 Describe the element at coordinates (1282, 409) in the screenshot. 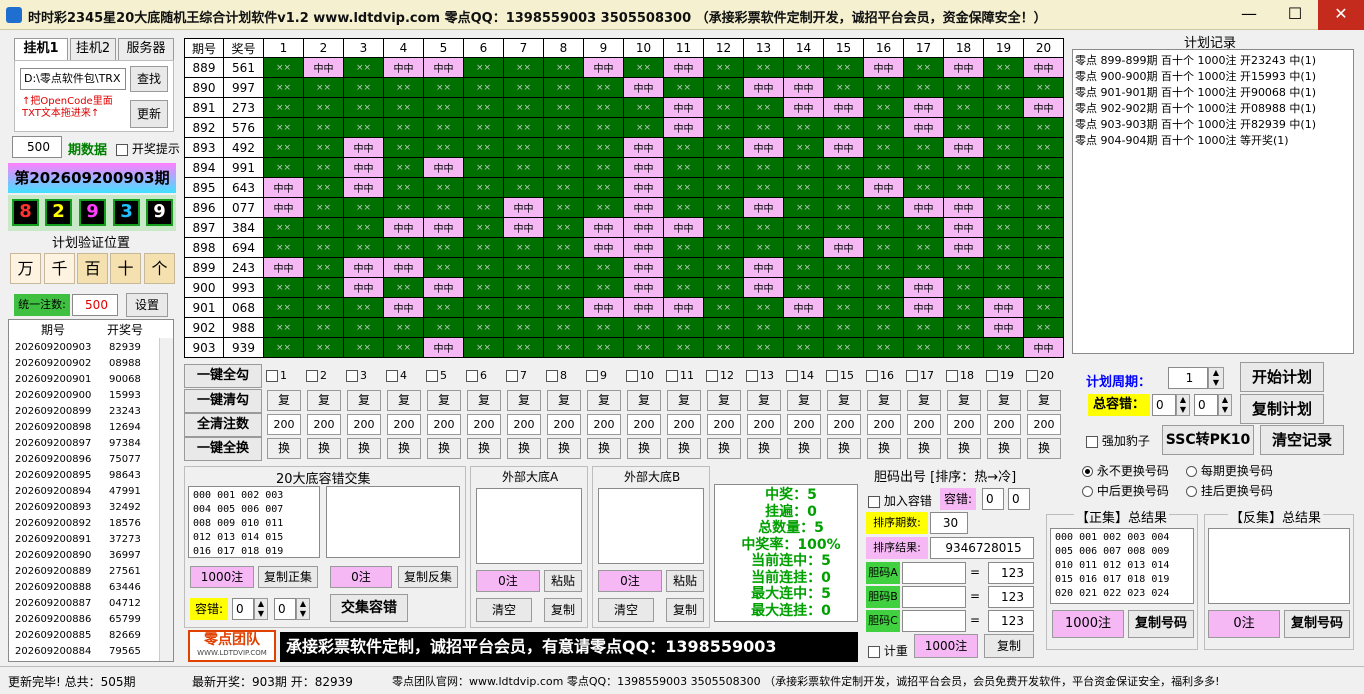

I see `copy-plan-button: 复制计划` at that location.